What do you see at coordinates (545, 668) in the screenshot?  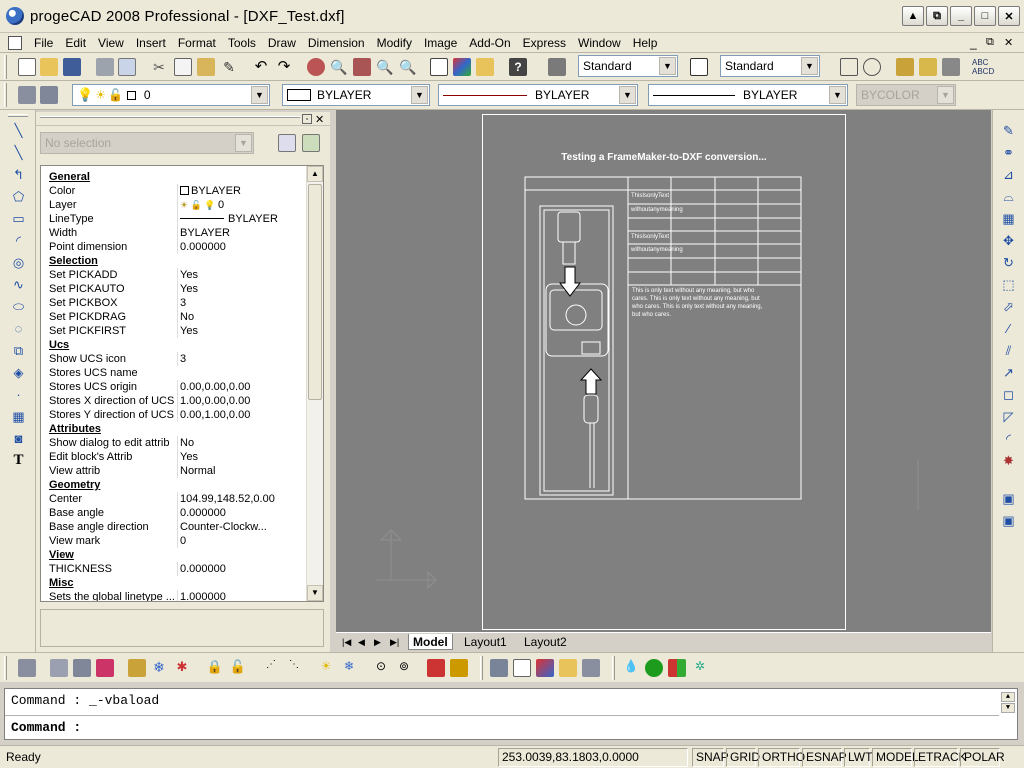 I see `image-attach-icon` at bounding box center [545, 668].